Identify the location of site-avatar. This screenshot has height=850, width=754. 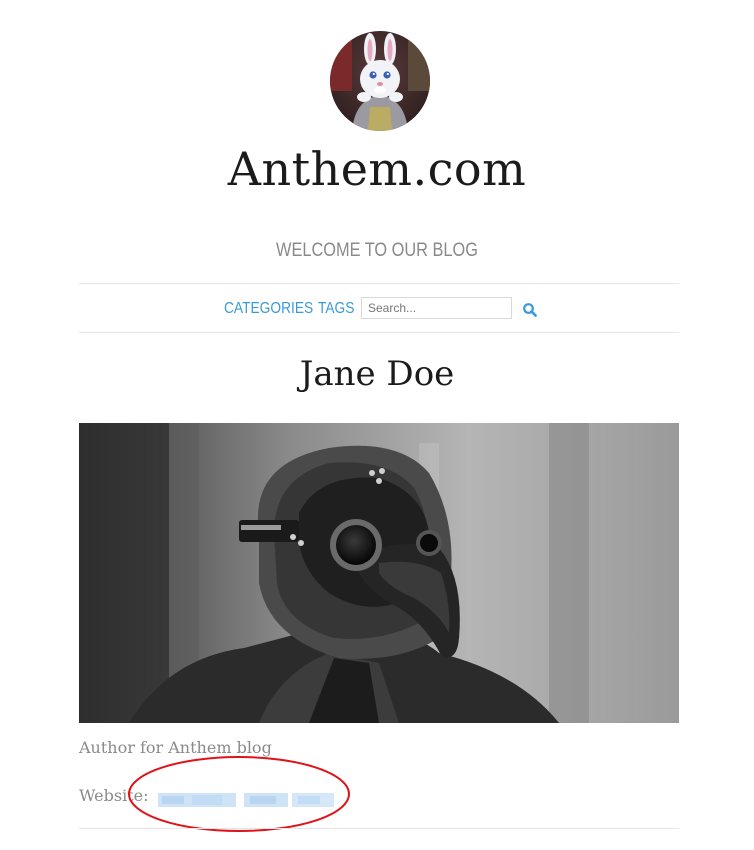
(380, 81).